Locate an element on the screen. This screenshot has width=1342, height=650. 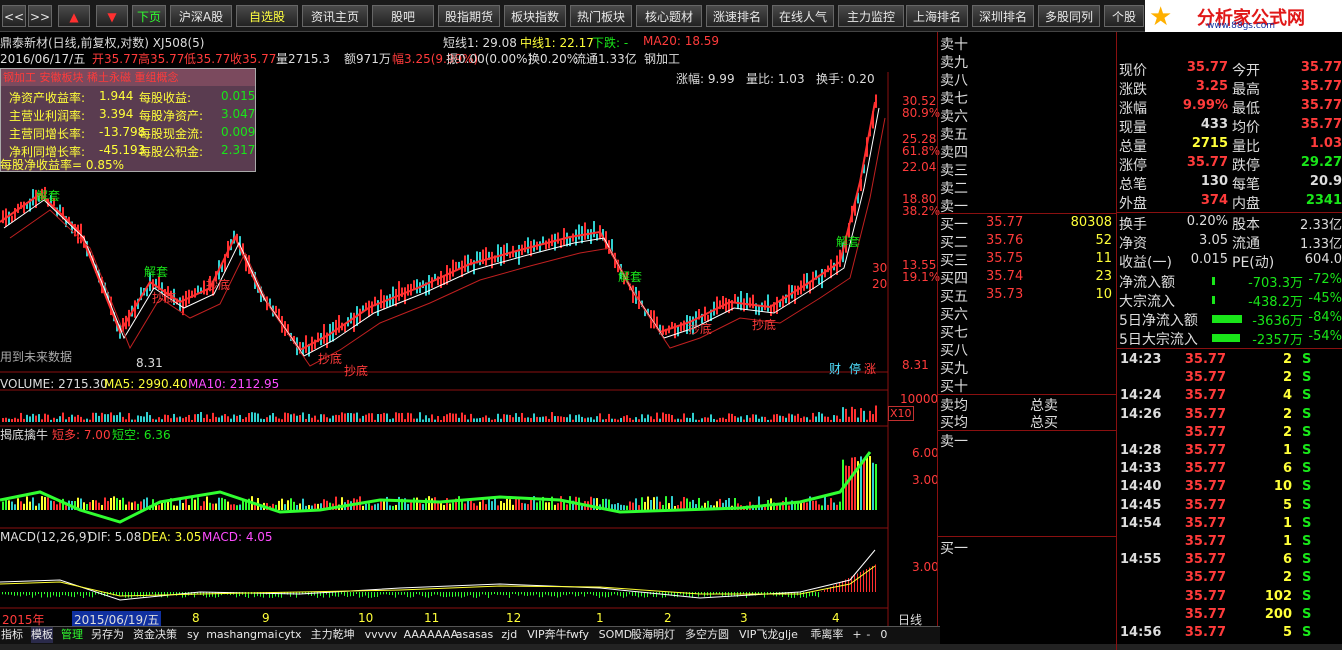
quote-key: 涨幅 is located at coordinates (1133, 109).